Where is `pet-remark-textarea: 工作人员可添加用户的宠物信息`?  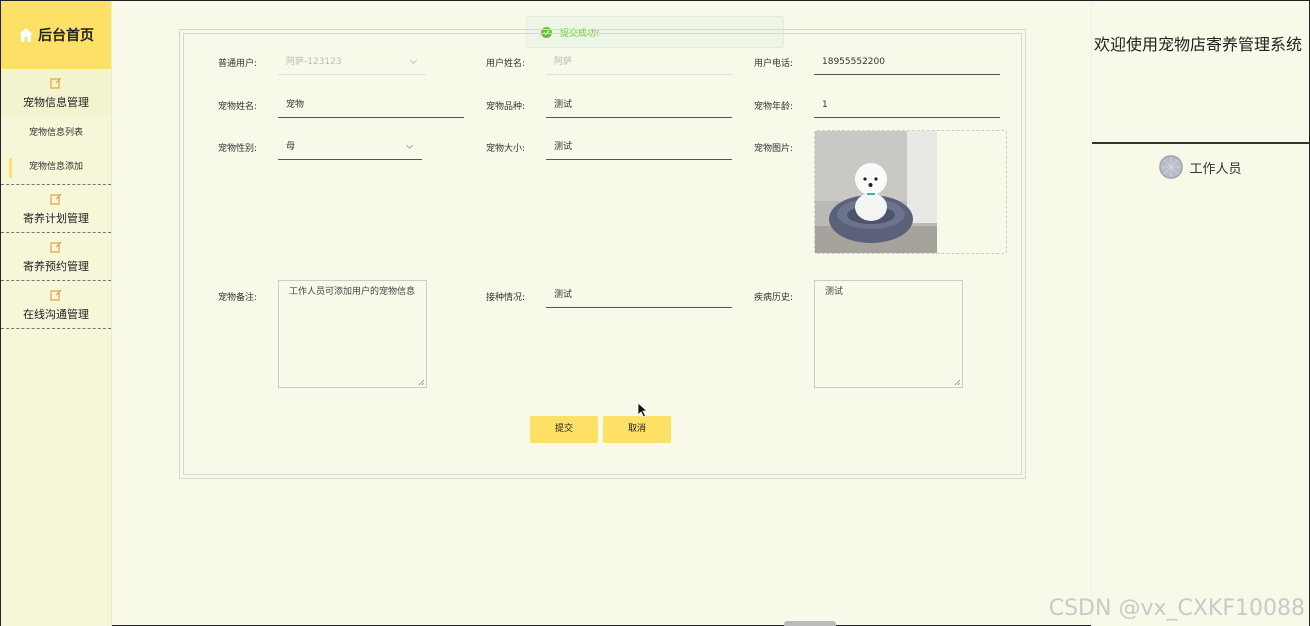
pet-remark-textarea: 工作人员可添加用户的宠物信息 is located at coordinates (352, 334).